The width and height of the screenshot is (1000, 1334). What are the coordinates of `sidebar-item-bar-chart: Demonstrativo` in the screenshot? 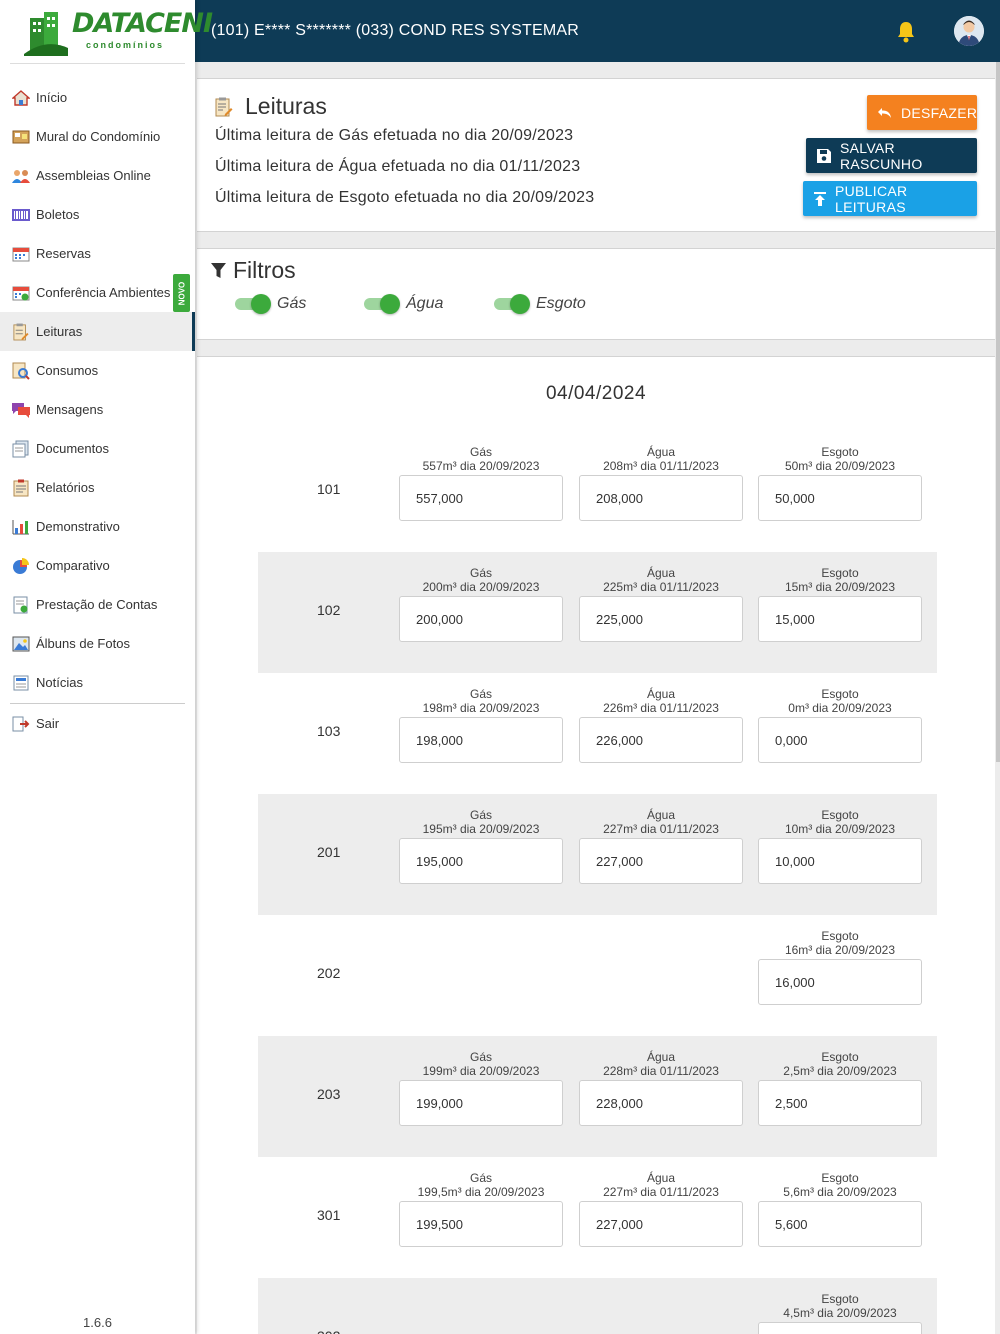 It's located at (97, 526).